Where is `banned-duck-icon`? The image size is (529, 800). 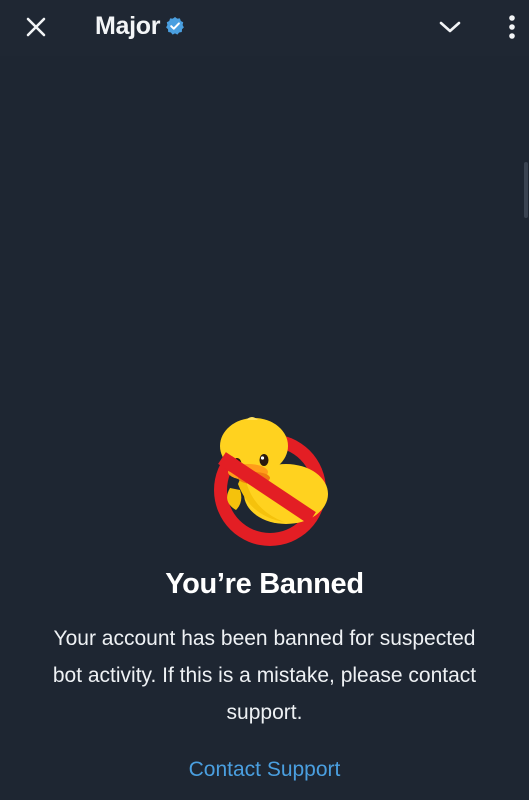 banned-duck-icon is located at coordinates (270, 480).